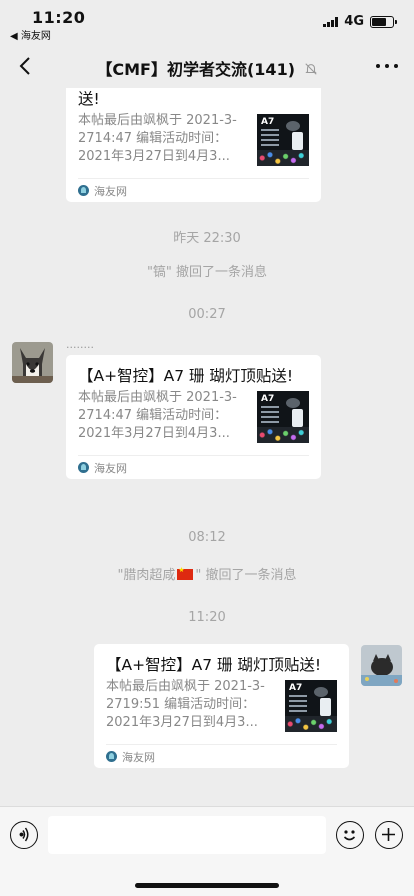 This screenshot has height=896, width=414. Describe the element at coordinates (383, 21) in the screenshot. I see `battery-icon` at that location.